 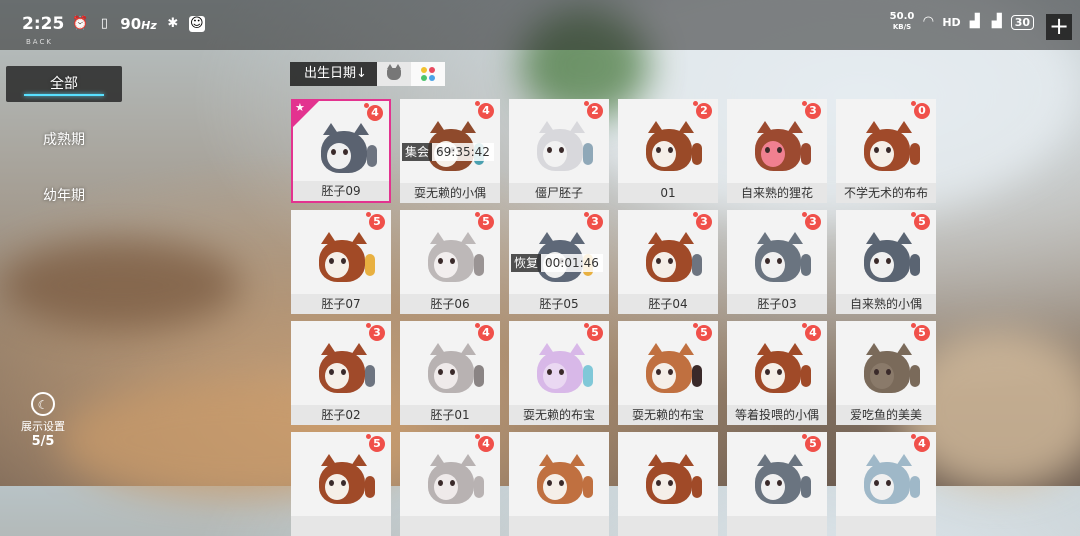 What do you see at coordinates (427, 74) in the screenshot?
I see `filter-color-button` at bounding box center [427, 74].